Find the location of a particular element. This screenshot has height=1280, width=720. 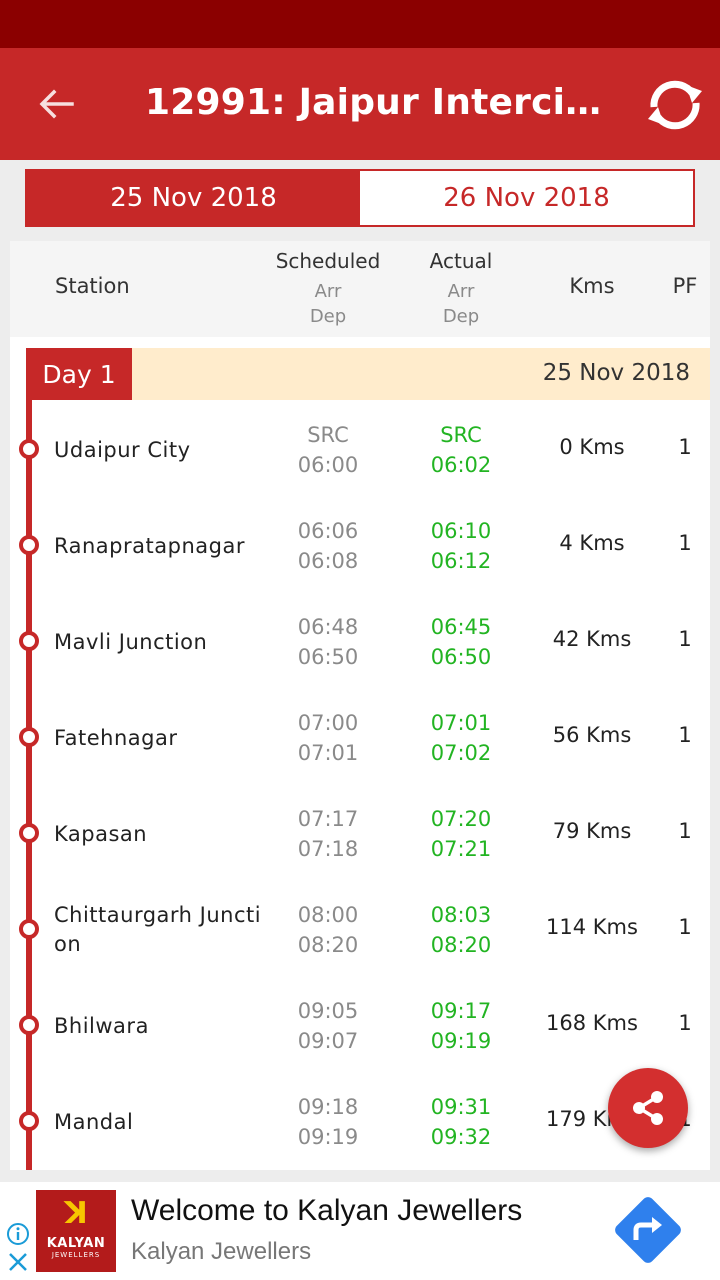

page-title: 12991: Jaipur Intercity Express is located at coordinates (380, 102).